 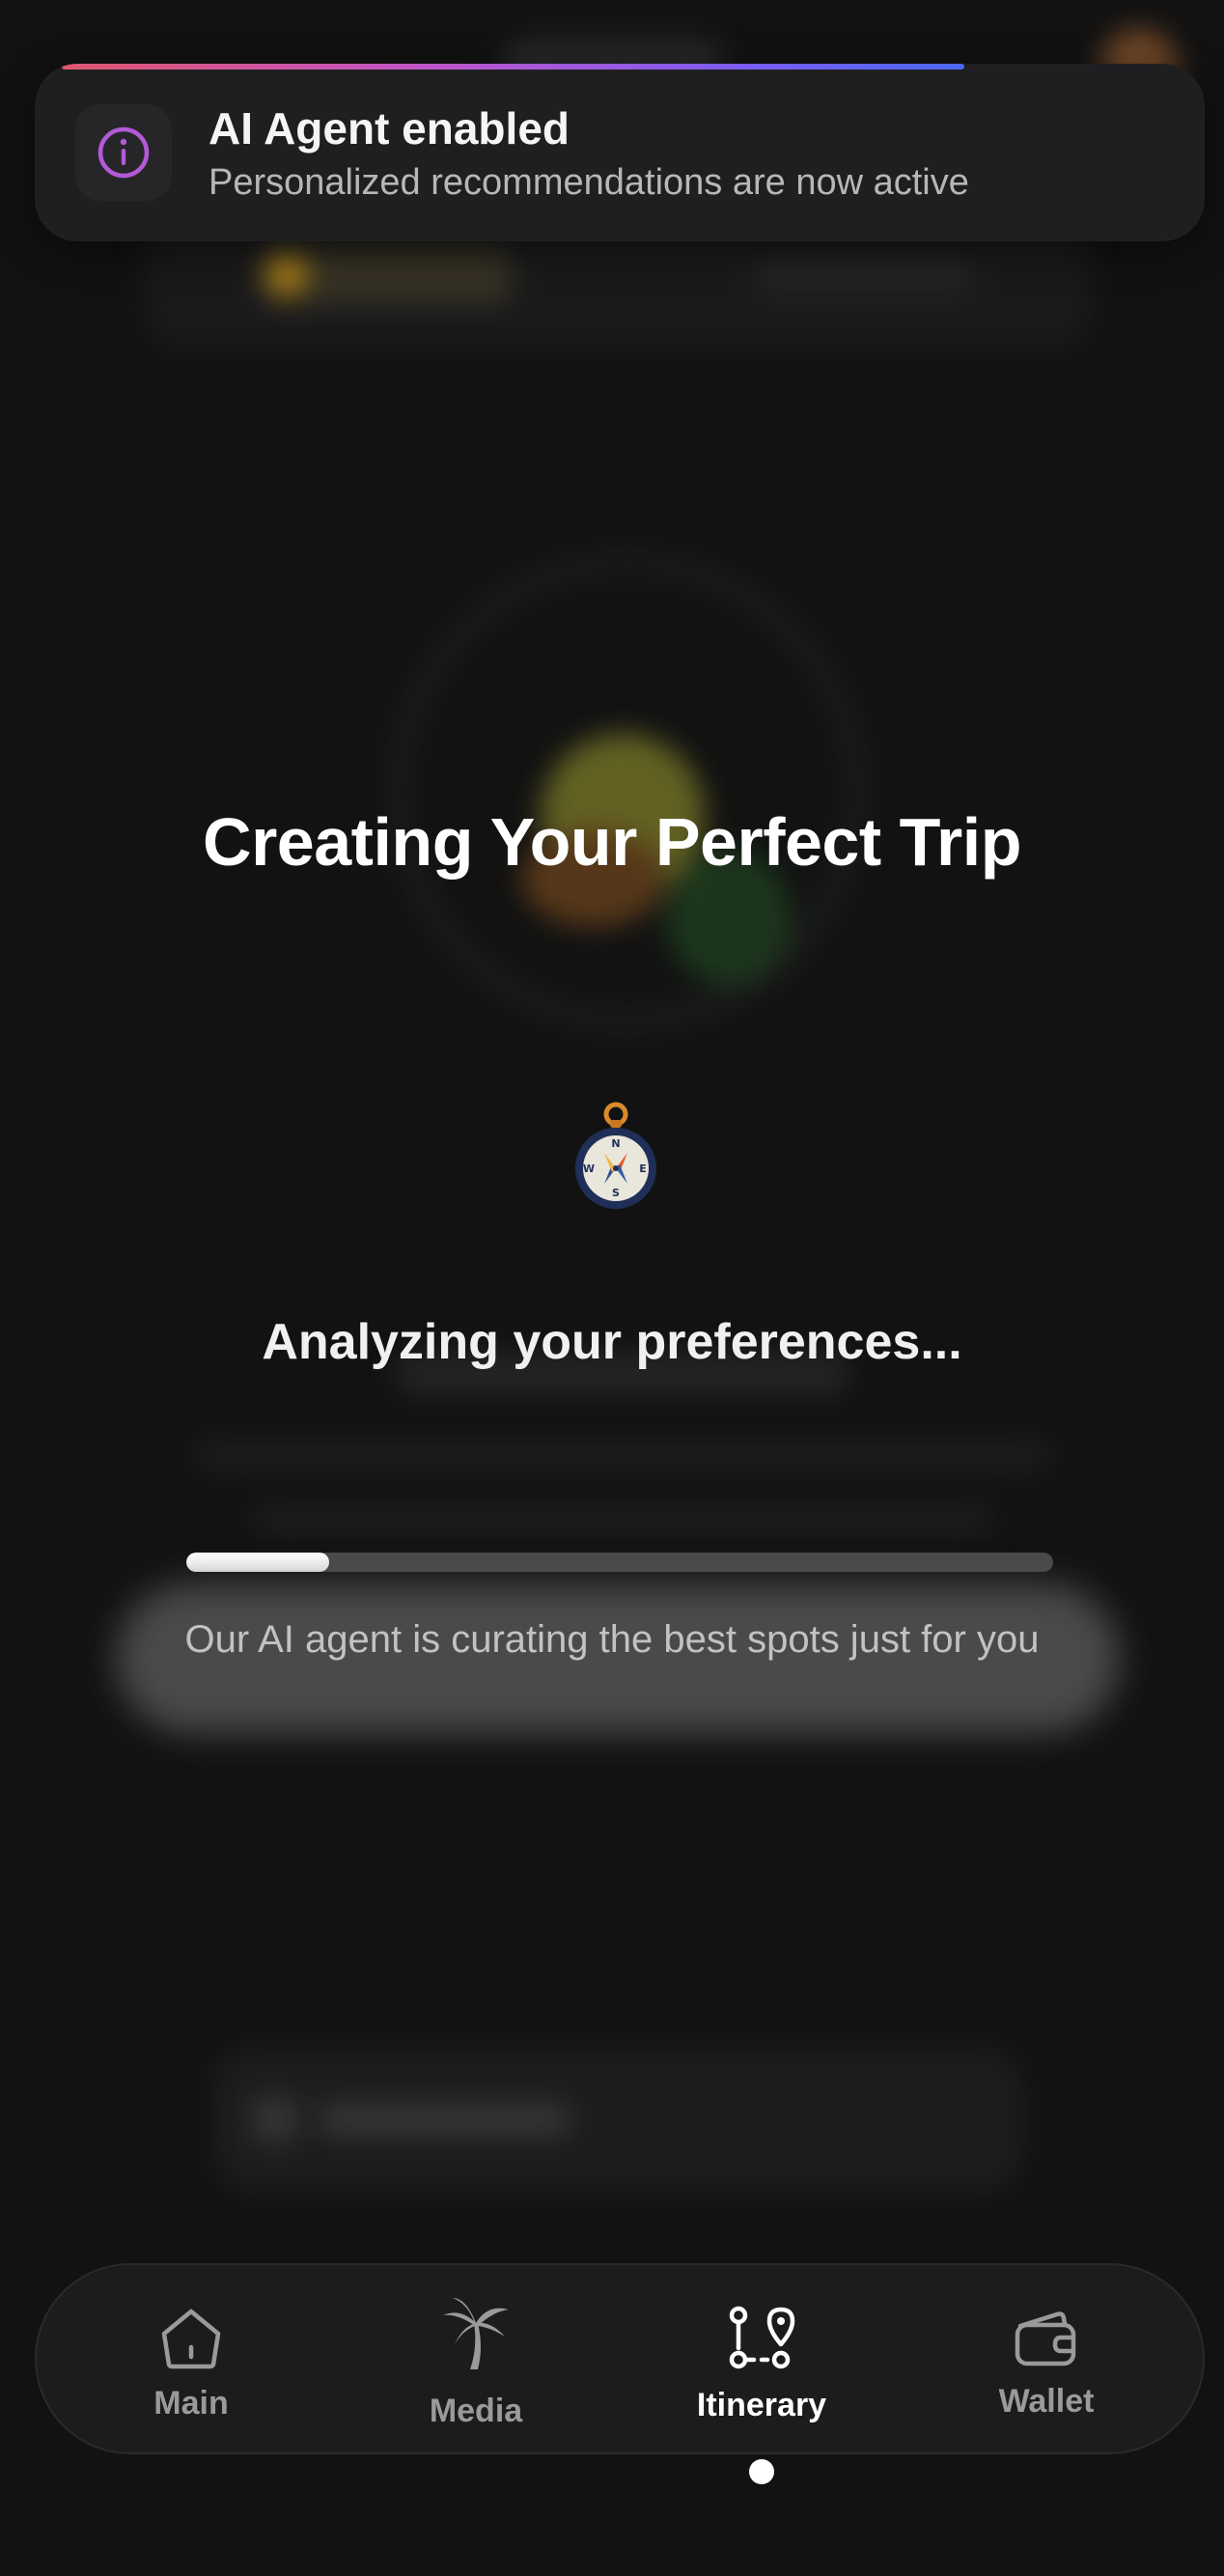 I want to click on active-tab-indicator, so click(x=761, y=2472).